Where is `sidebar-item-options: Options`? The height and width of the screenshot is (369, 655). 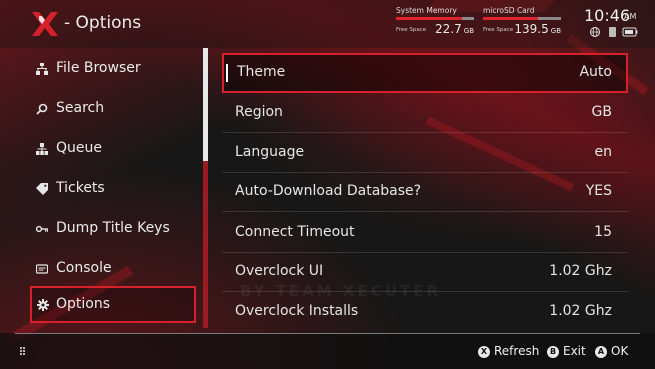 sidebar-item-options: Options is located at coordinates (113, 304).